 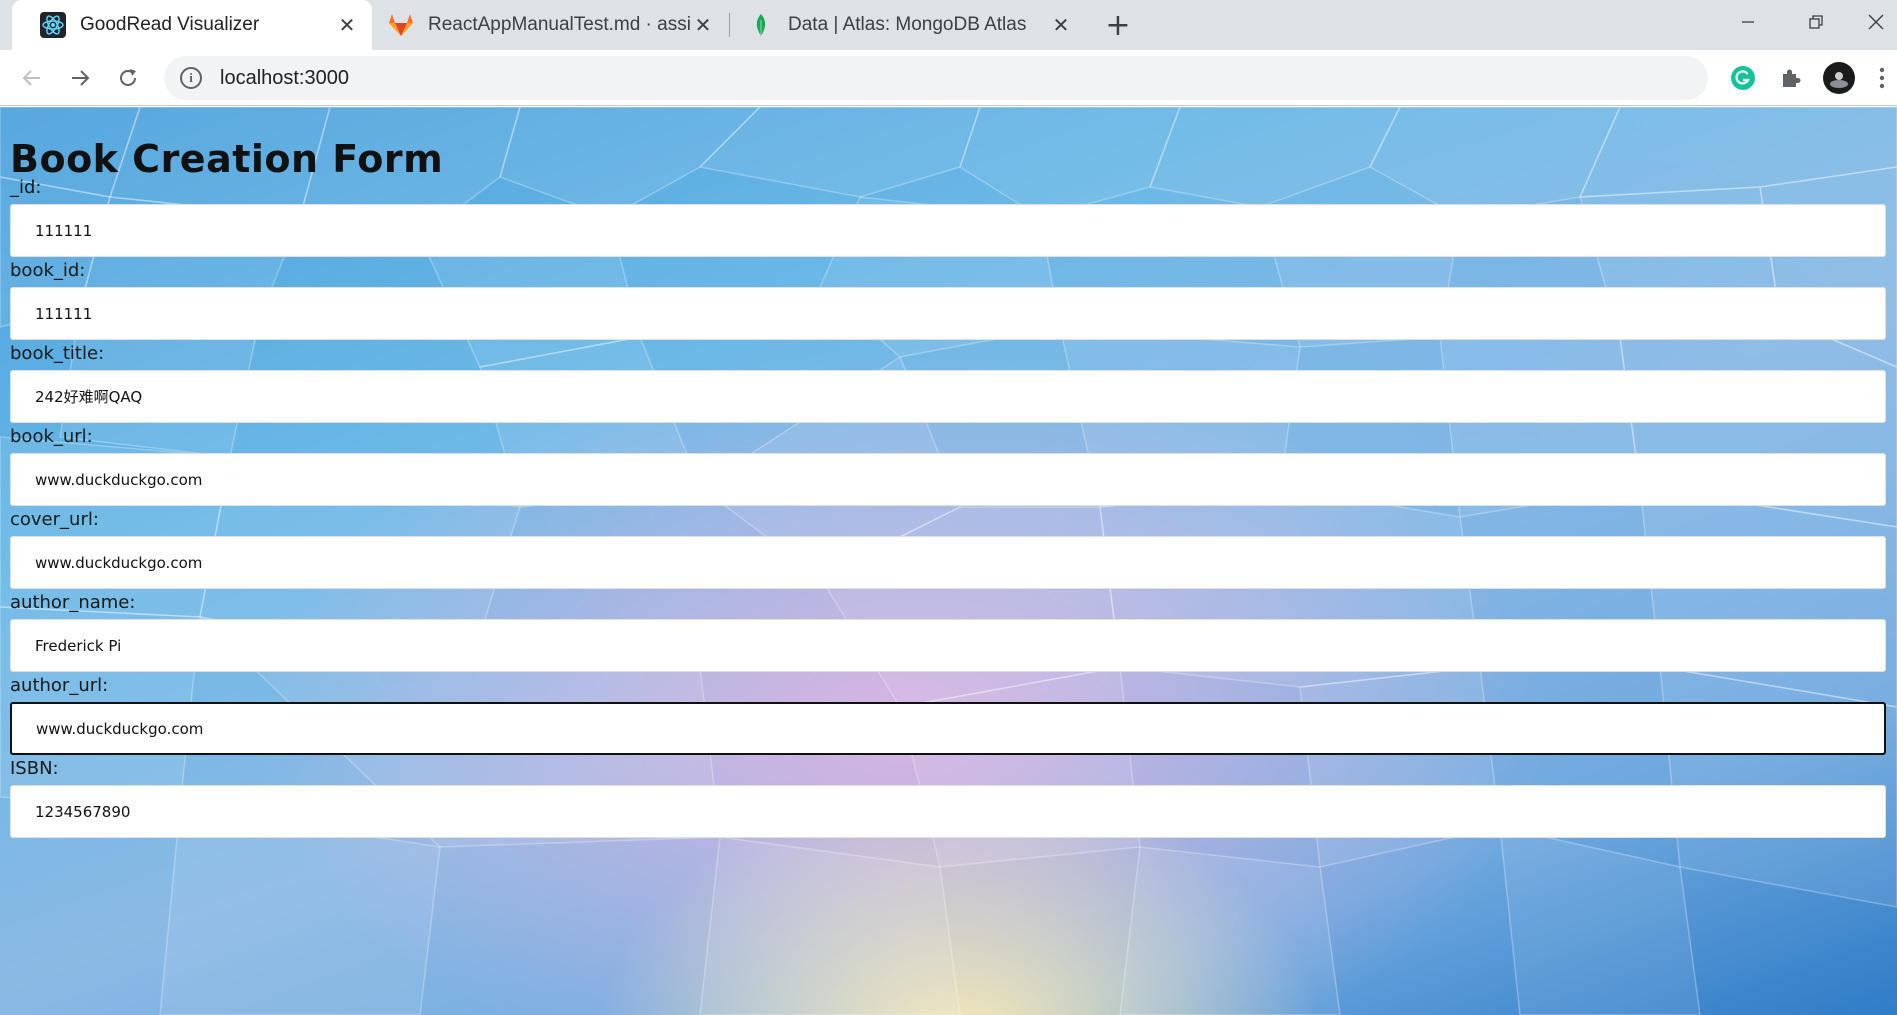 What do you see at coordinates (34, 768) in the screenshot?
I see `isbn-label: ISBN:` at bounding box center [34, 768].